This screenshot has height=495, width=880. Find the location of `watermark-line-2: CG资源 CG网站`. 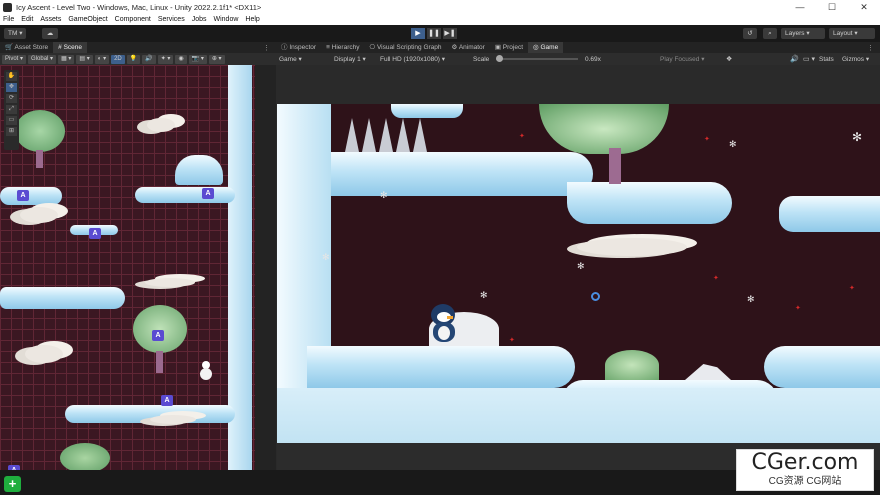

watermark-line-2: CG资源 CG网站 is located at coordinates (805, 481).